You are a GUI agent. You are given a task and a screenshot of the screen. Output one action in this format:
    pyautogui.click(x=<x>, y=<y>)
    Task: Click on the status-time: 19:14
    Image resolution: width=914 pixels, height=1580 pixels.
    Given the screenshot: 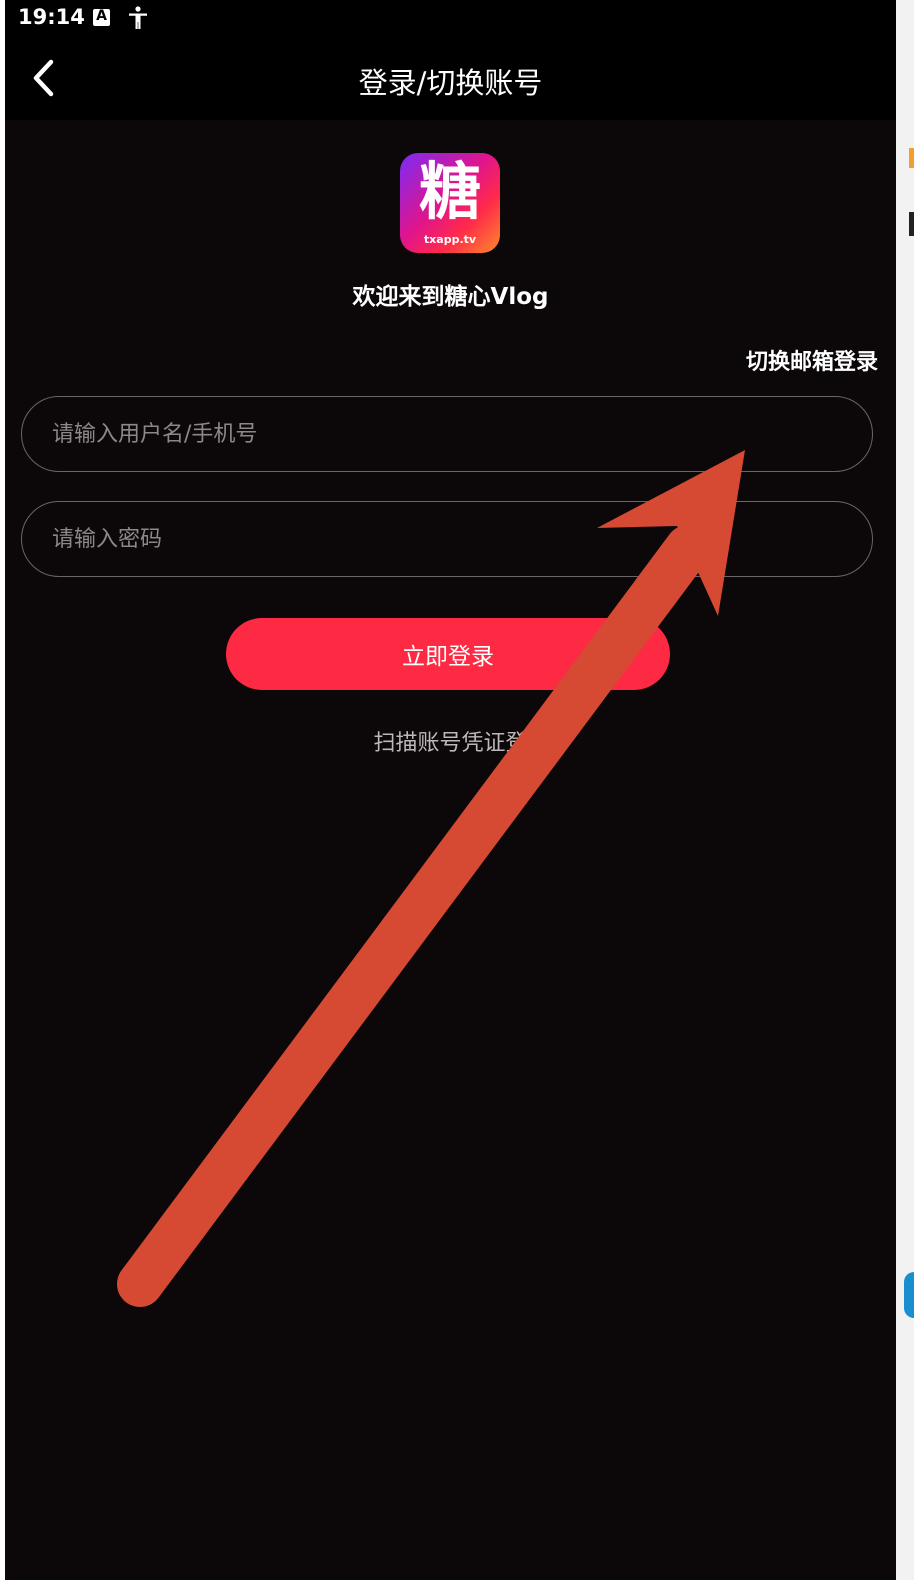 What is the action you would take?
    pyautogui.click(x=51, y=17)
    